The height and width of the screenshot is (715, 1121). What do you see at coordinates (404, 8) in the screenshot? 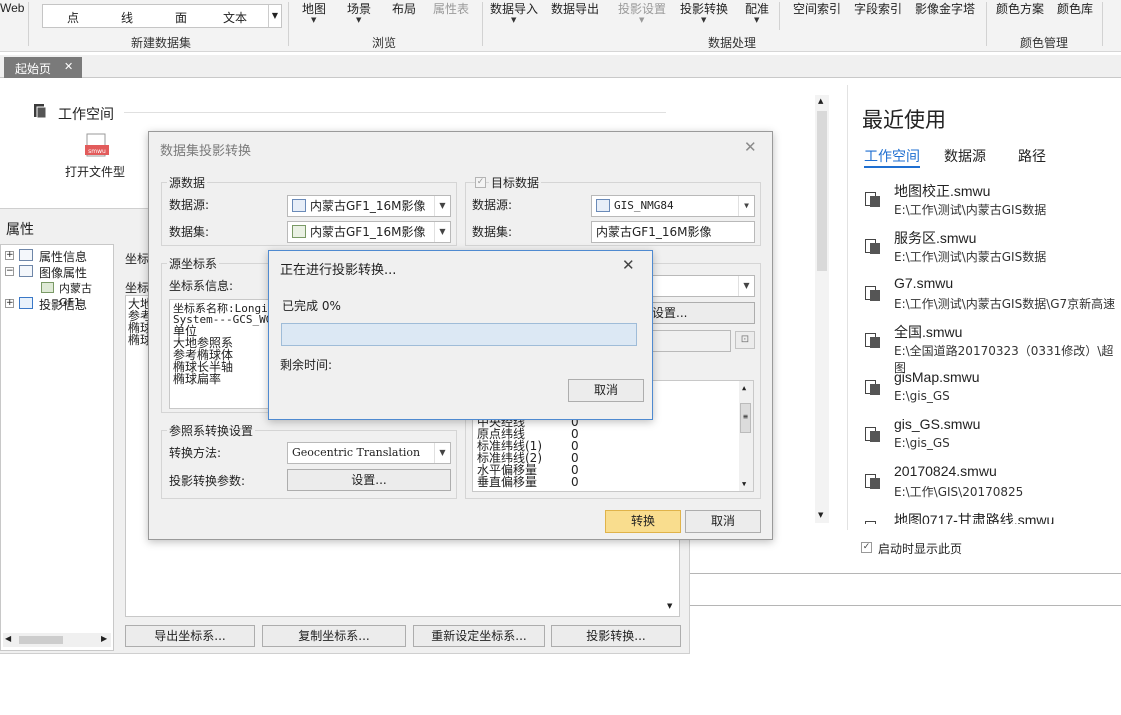
I see `layout-button: 布局` at bounding box center [404, 8].